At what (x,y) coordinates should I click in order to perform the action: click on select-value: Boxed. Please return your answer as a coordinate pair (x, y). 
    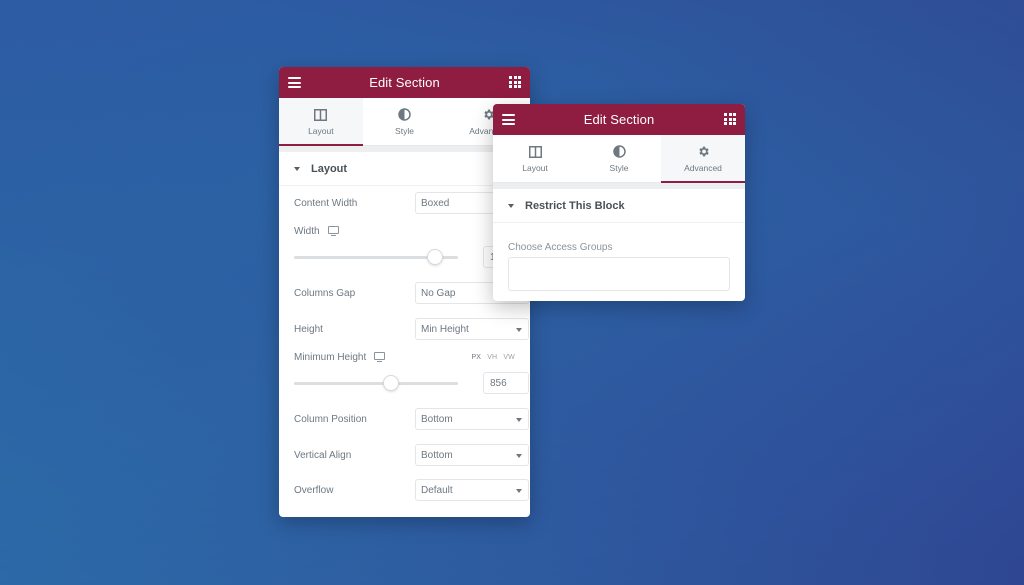
    Looking at the image, I should click on (435, 203).